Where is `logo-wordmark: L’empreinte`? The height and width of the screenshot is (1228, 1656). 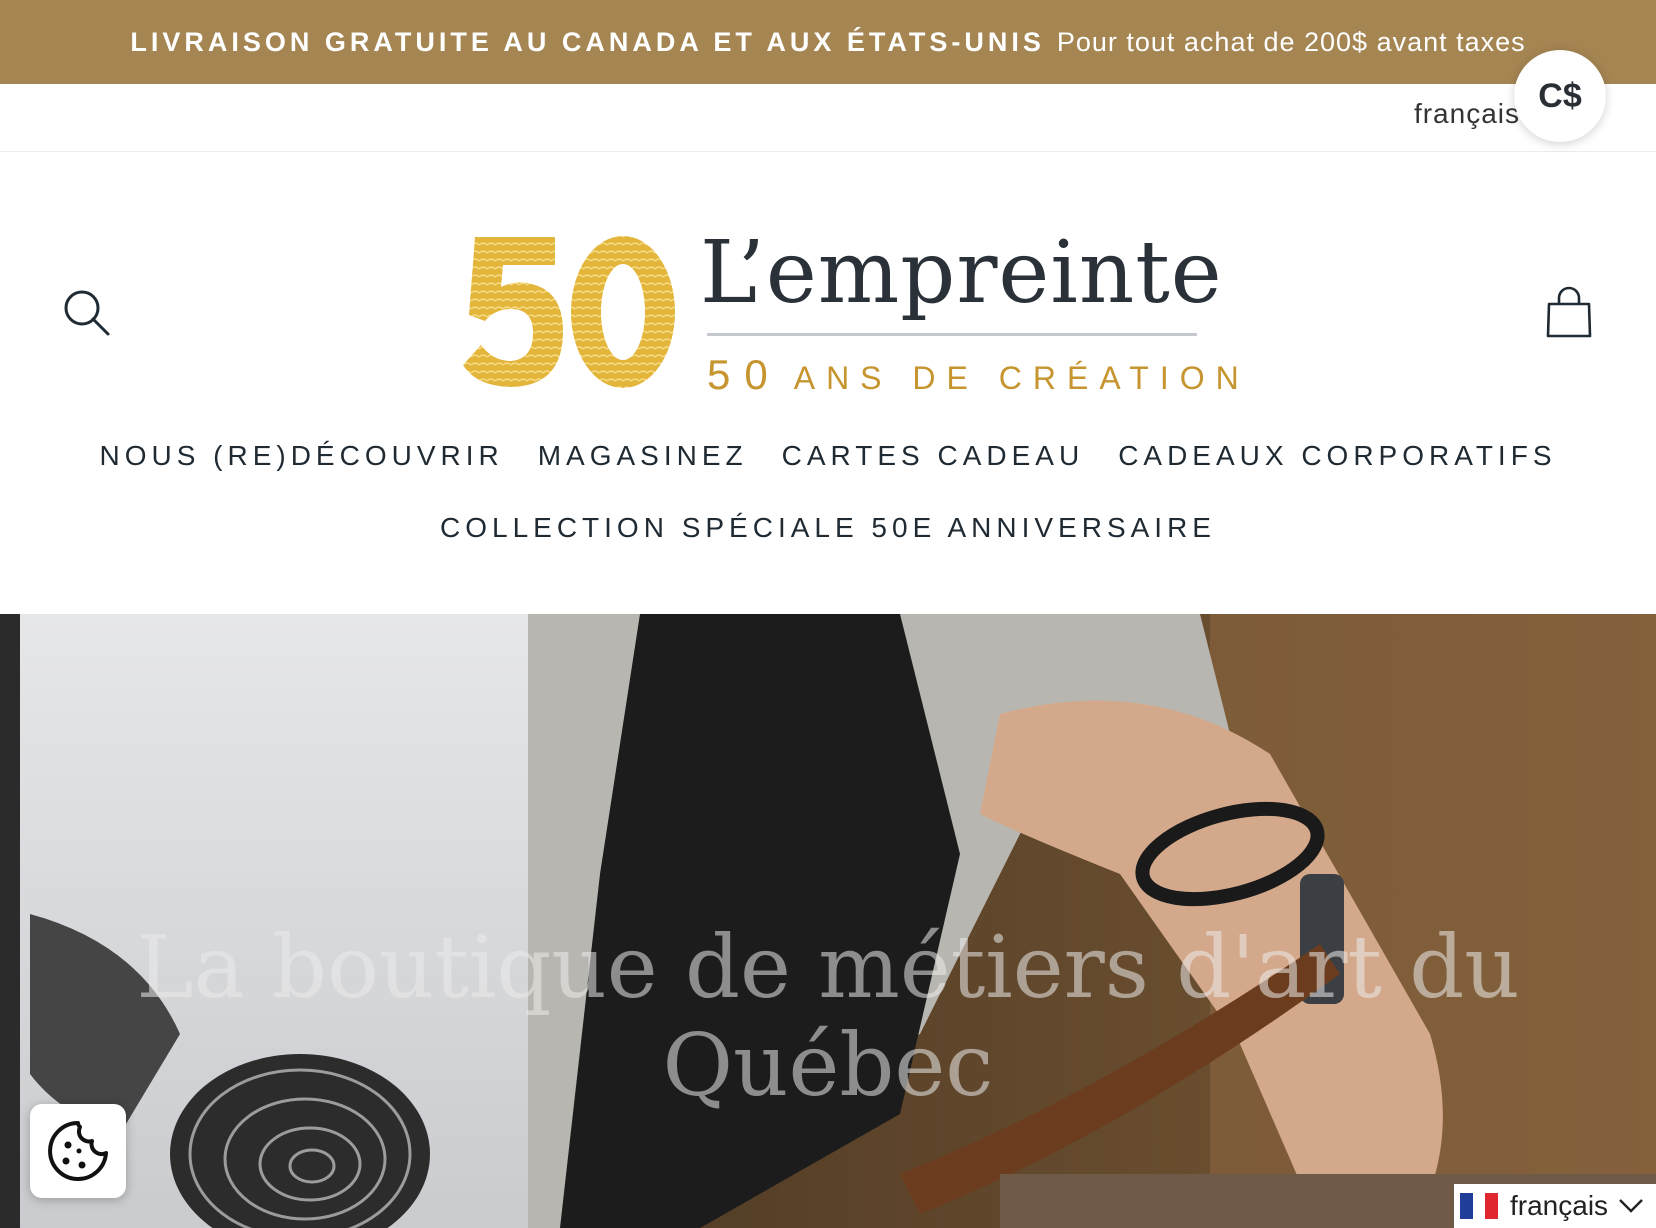 logo-wordmark: L’empreinte is located at coordinates (961, 273).